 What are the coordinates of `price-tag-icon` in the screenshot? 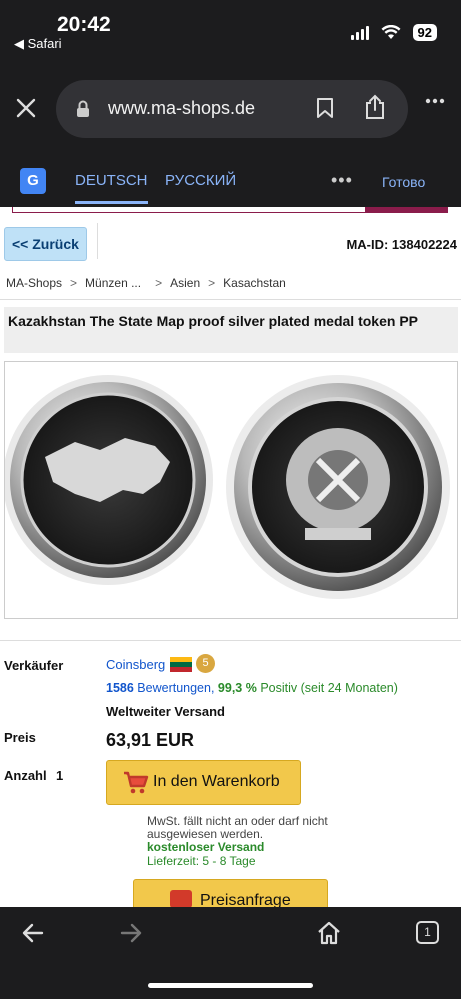 It's located at (181, 898).